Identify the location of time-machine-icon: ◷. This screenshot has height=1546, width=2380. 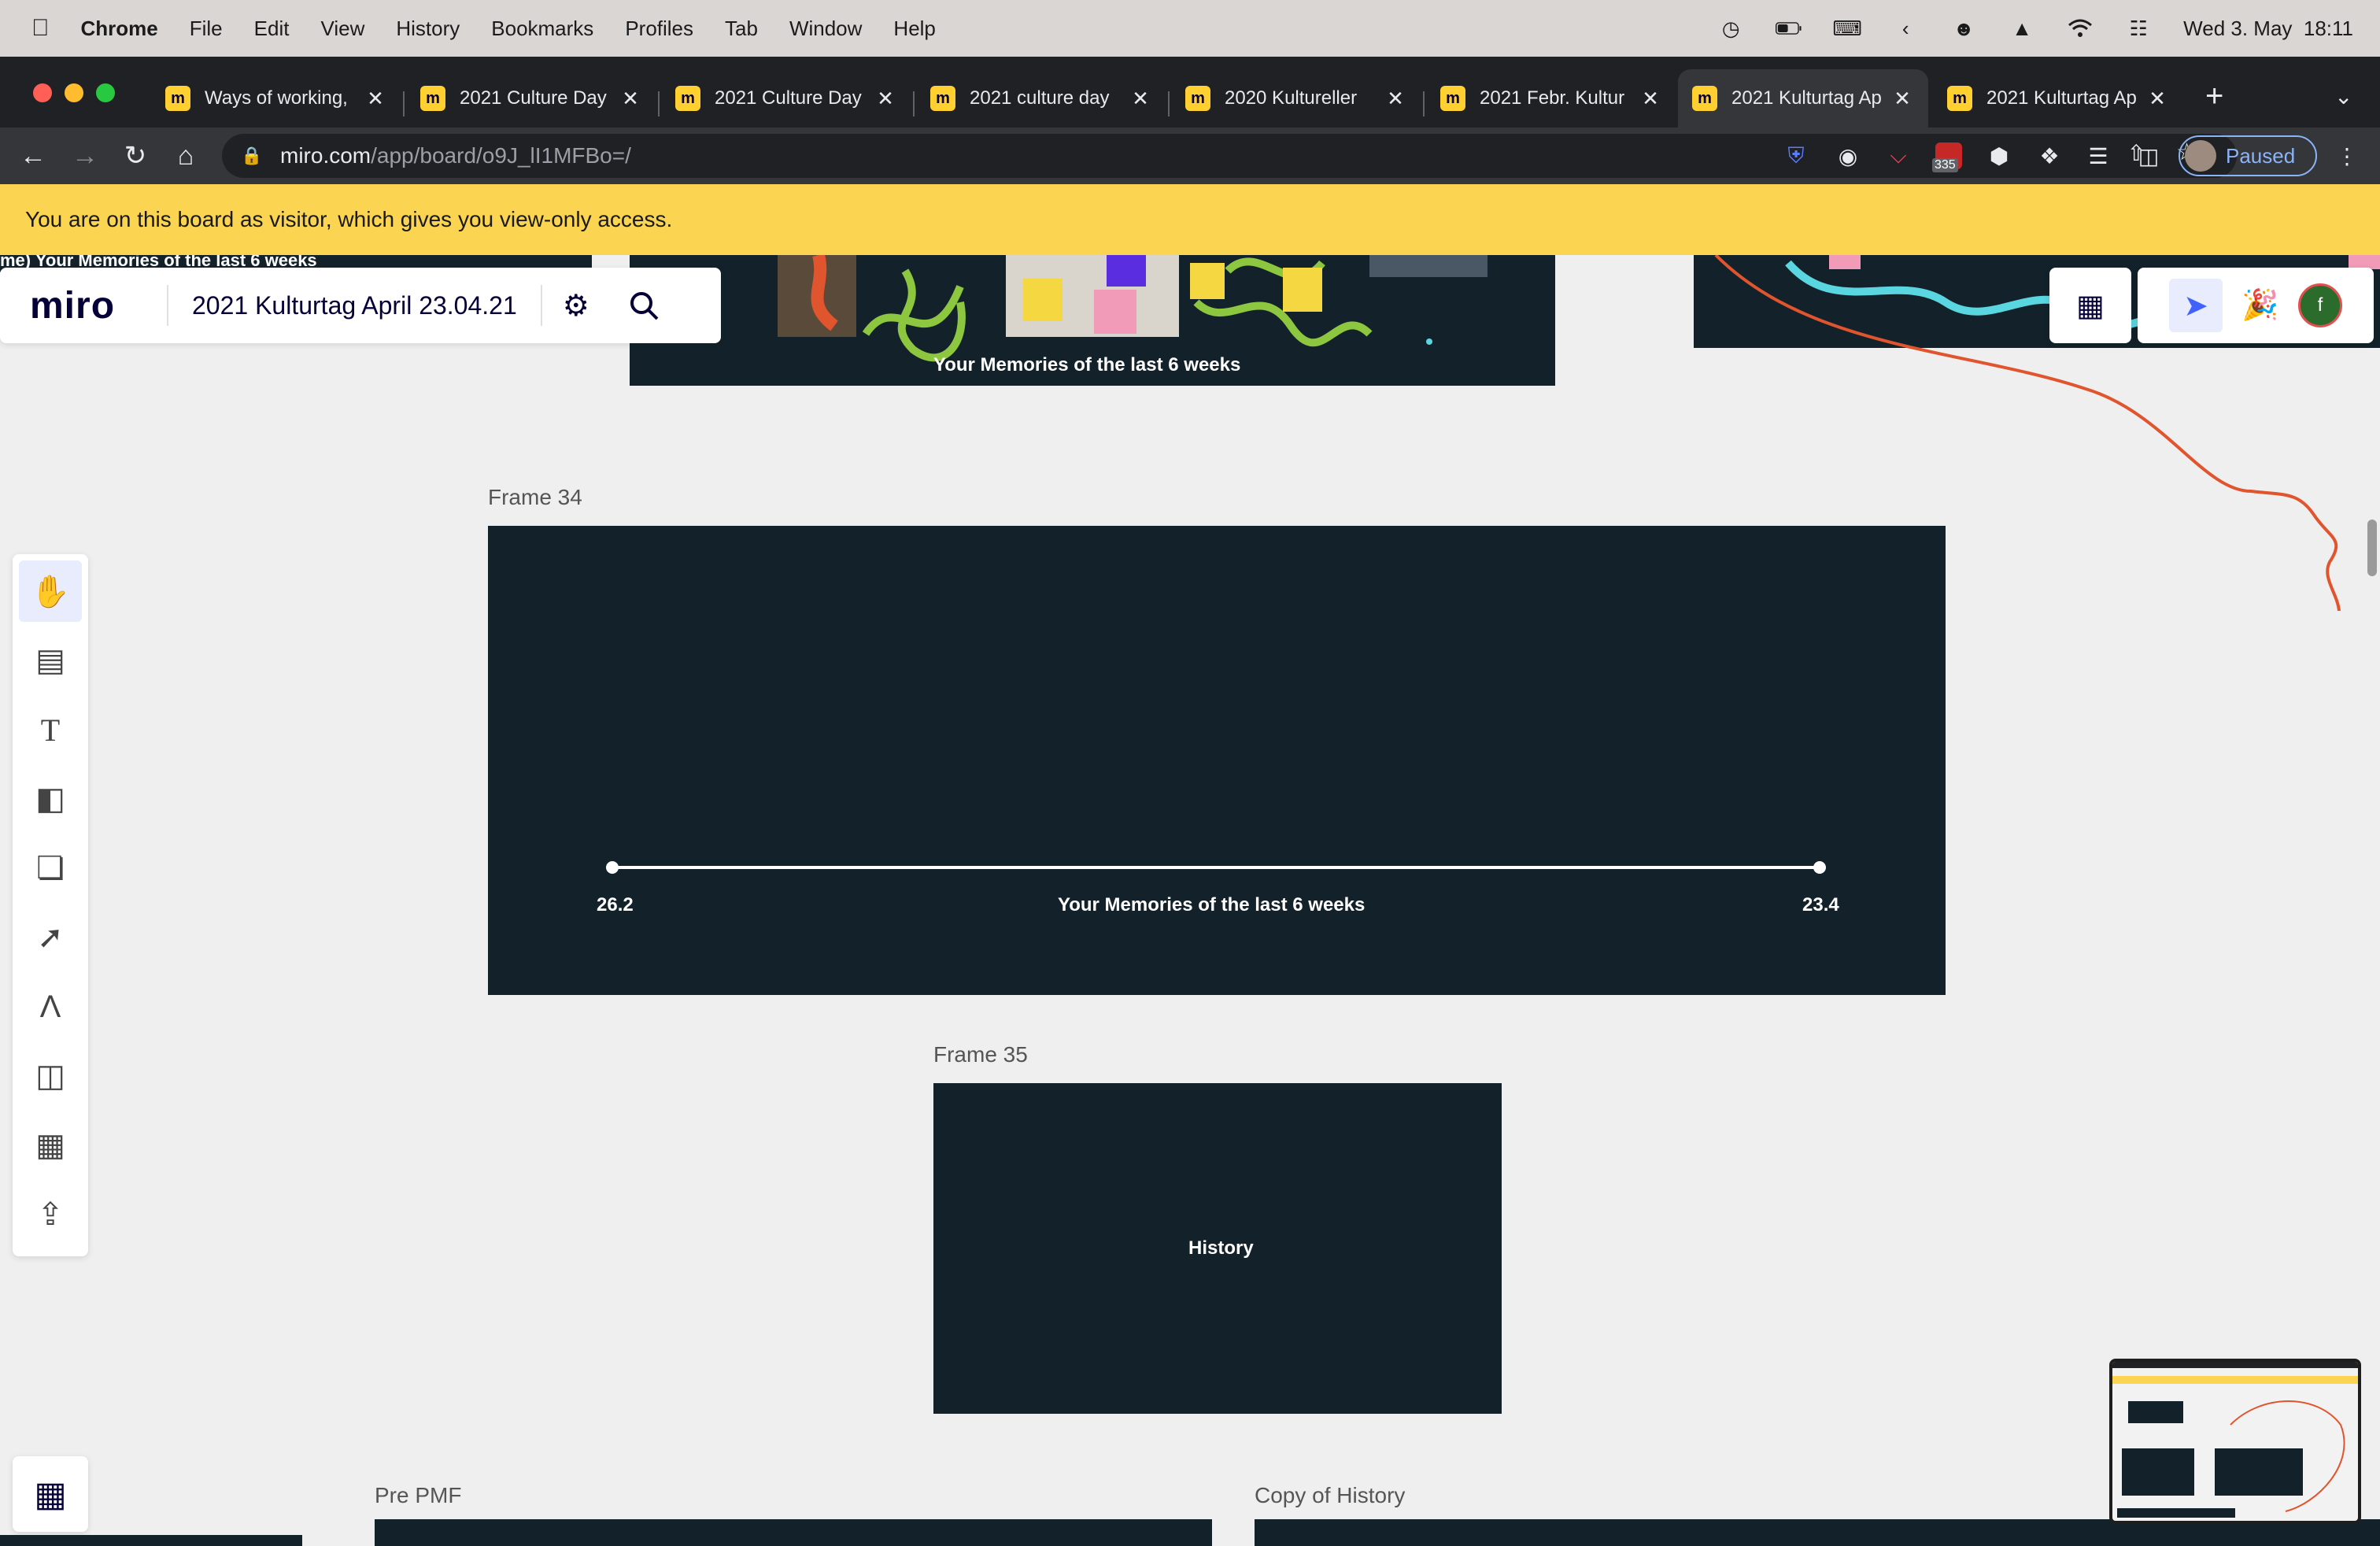
(1730, 28).